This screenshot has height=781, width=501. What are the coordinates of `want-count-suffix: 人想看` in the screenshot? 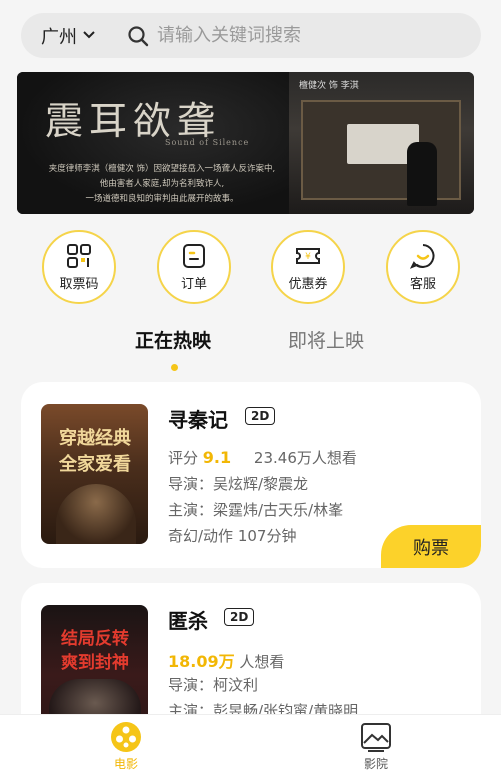 It's located at (262, 662).